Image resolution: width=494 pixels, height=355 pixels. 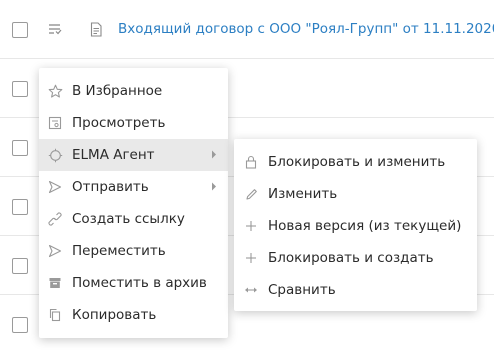 What do you see at coordinates (251, 290) in the screenshot?
I see `compare-icon` at bounding box center [251, 290].